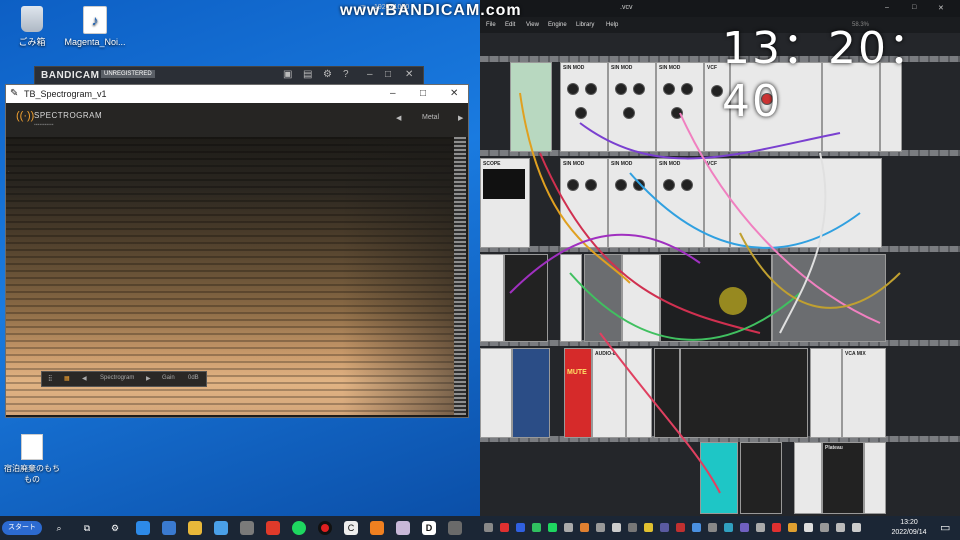 This screenshot has width=960, height=540. Describe the element at coordinates (585, 25) in the screenshot. I see `menu-library: Library` at that location.